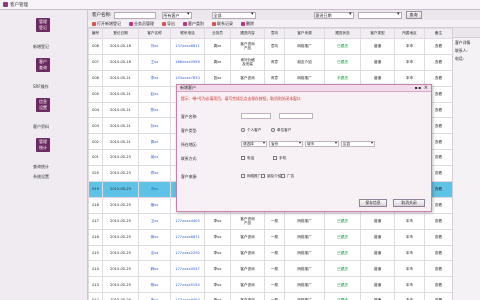 Image resolution: width=480 pixels, height=300 pixels. What do you see at coordinates (41, 87) in the screenshot?
I see `sidebar-label: SRF操作` at bounding box center [41, 87].